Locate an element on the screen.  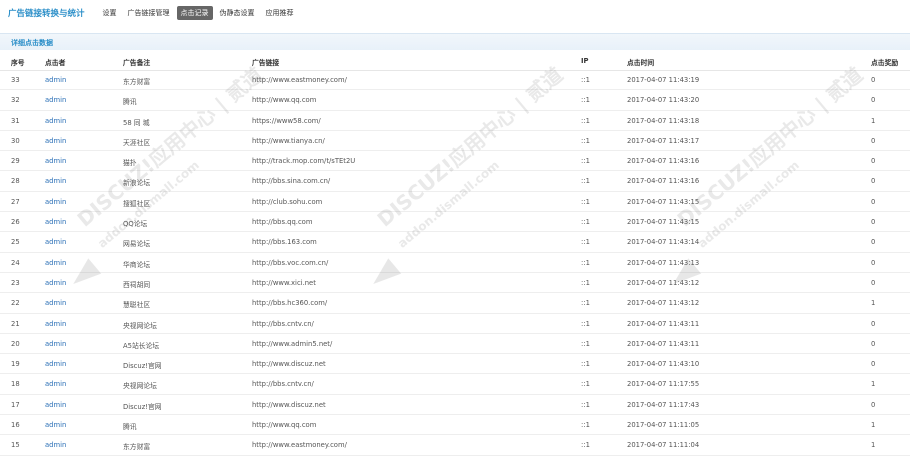
cell-id: 20 is located at coordinates (15, 343).